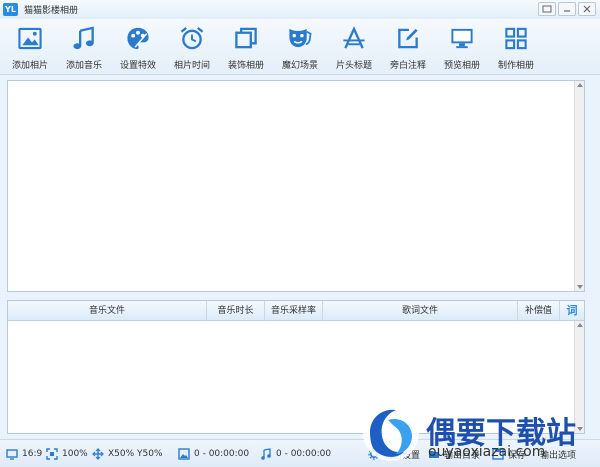 This screenshot has height=467, width=600. What do you see at coordinates (222, 454) in the screenshot?
I see `photo-time-value: 0 - 00:00:00` at bounding box center [222, 454].